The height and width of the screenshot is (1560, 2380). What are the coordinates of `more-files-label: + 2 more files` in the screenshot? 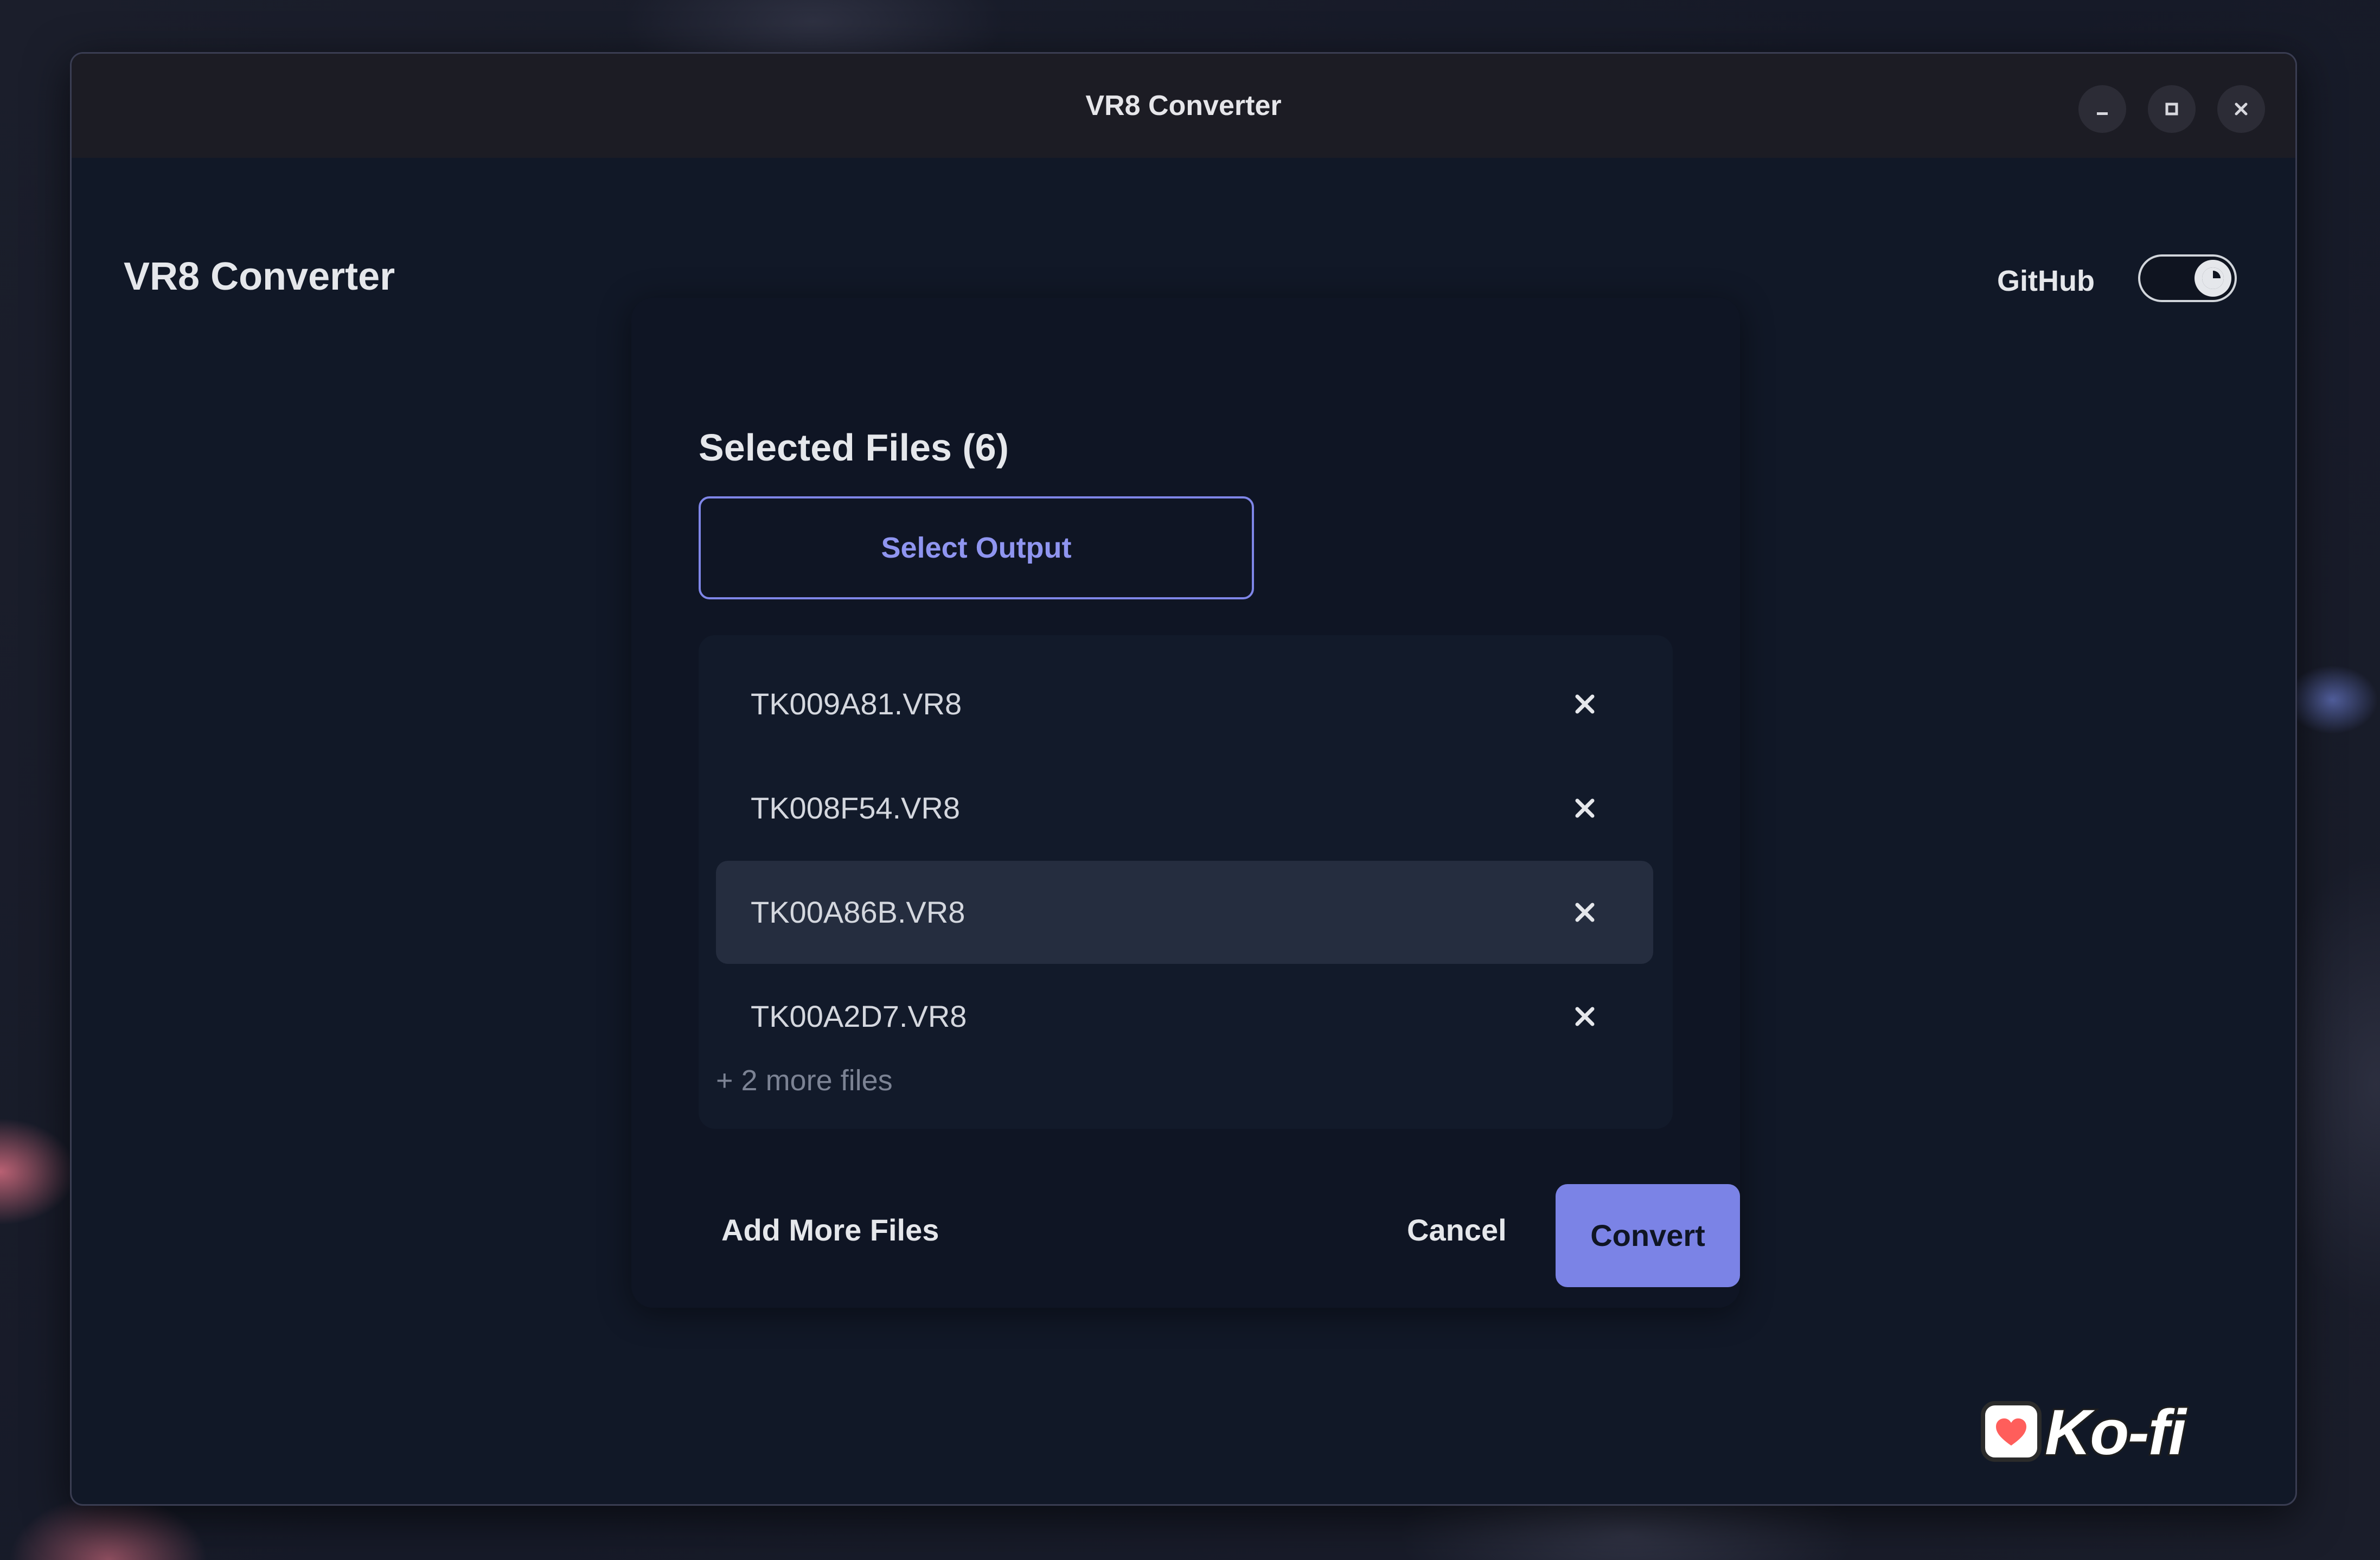 It's located at (804, 1080).